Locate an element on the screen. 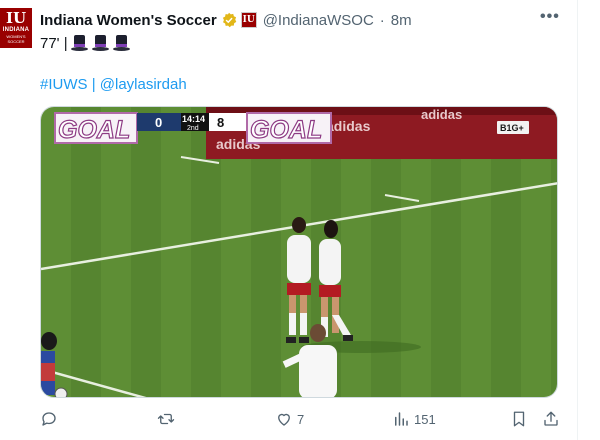 This screenshot has height=440, width=600. avatar: IU INDIANA WOMEN'S SOCCER is located at coordinates (16, 28).